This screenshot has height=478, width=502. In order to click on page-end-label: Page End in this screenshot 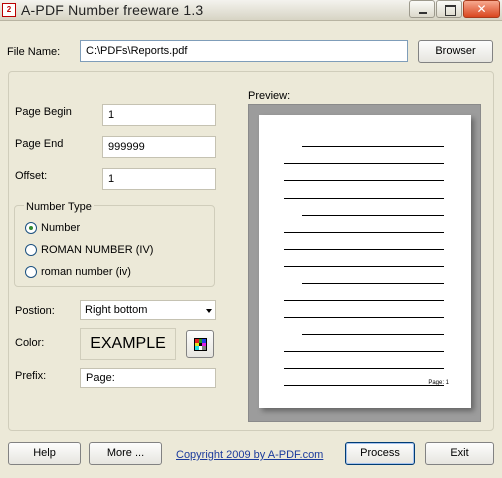, I will do `click(39, 144)`.